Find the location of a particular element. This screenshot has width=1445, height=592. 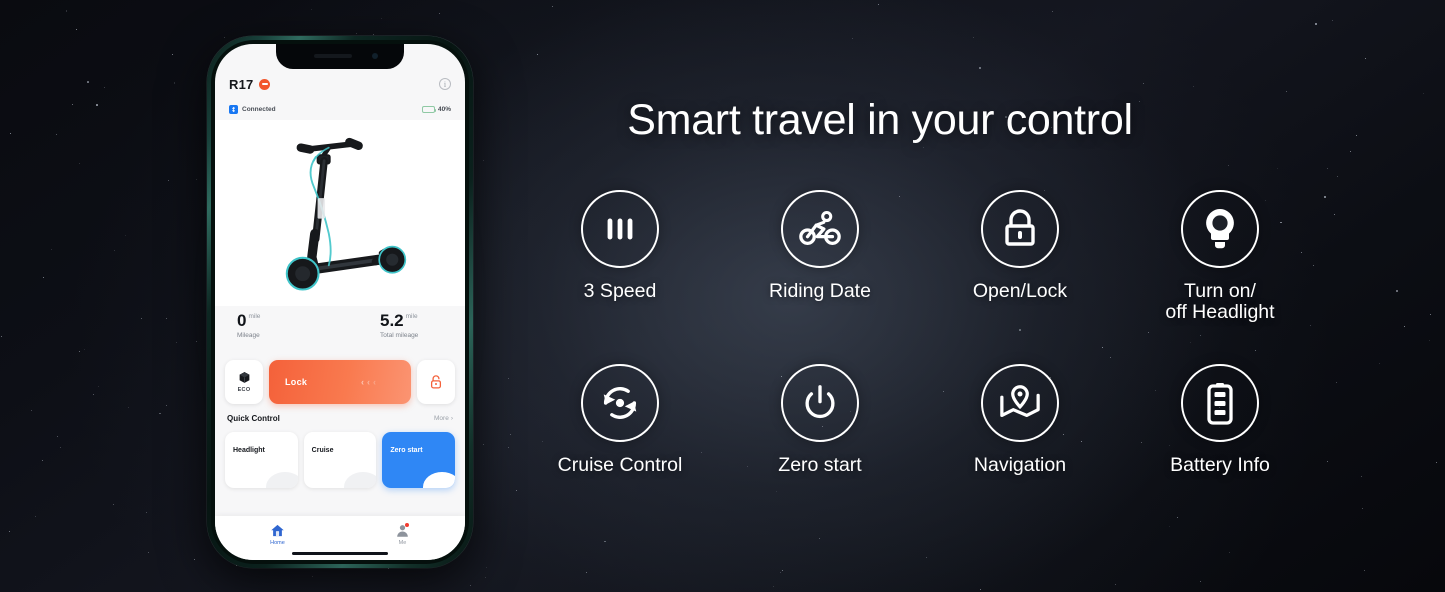

map-pin-icon is located at coordinates (1020, 403).